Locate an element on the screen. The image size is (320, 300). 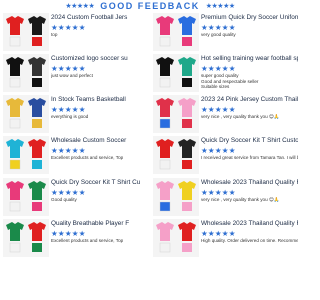
product-title: Quick Dry Soccer Kit T Shirt Cu is located at coordinates (99, 183).